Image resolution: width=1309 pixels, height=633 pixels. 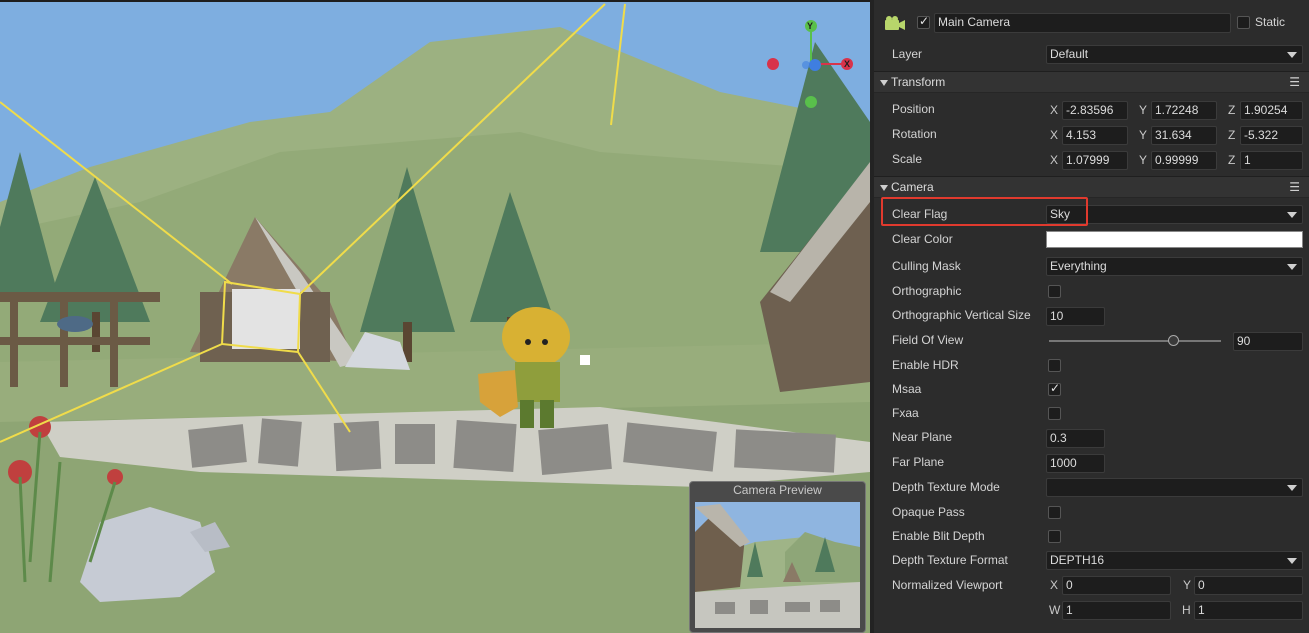 I want to click on fov-slider-knob, so click(x=1173, y=340).